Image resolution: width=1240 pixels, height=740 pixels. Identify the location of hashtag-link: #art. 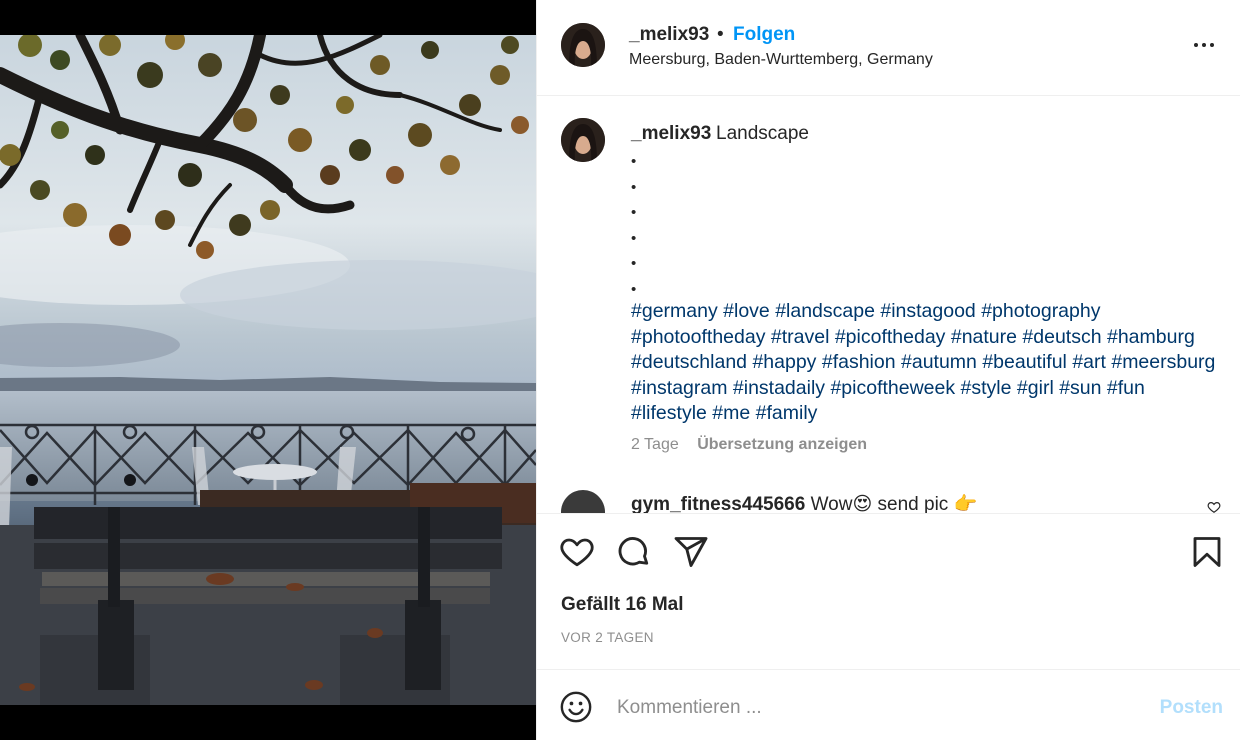
(1089, 362).